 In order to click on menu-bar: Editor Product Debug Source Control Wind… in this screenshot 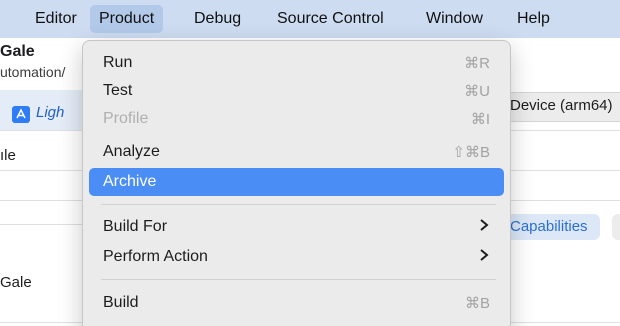, I will do `click(310, 19)`.